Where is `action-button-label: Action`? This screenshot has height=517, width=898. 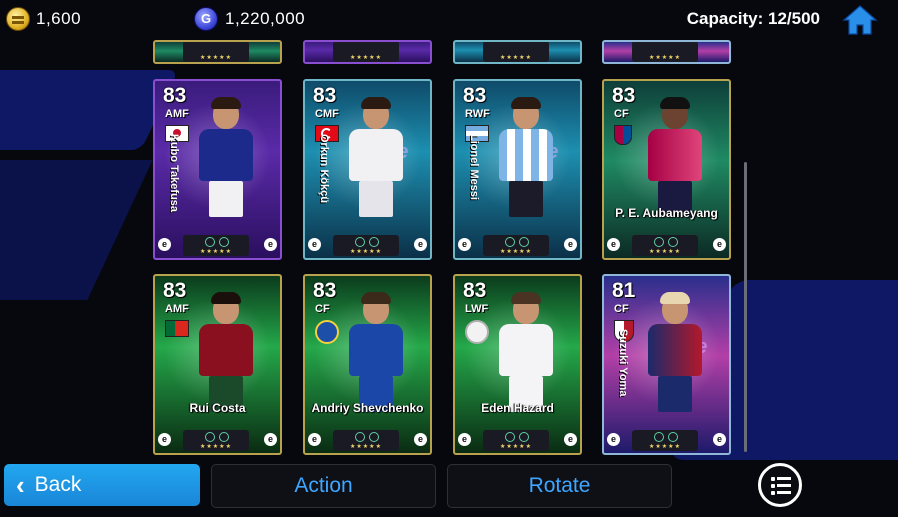
action-button-label: Action is located at coordinates (323, 485).